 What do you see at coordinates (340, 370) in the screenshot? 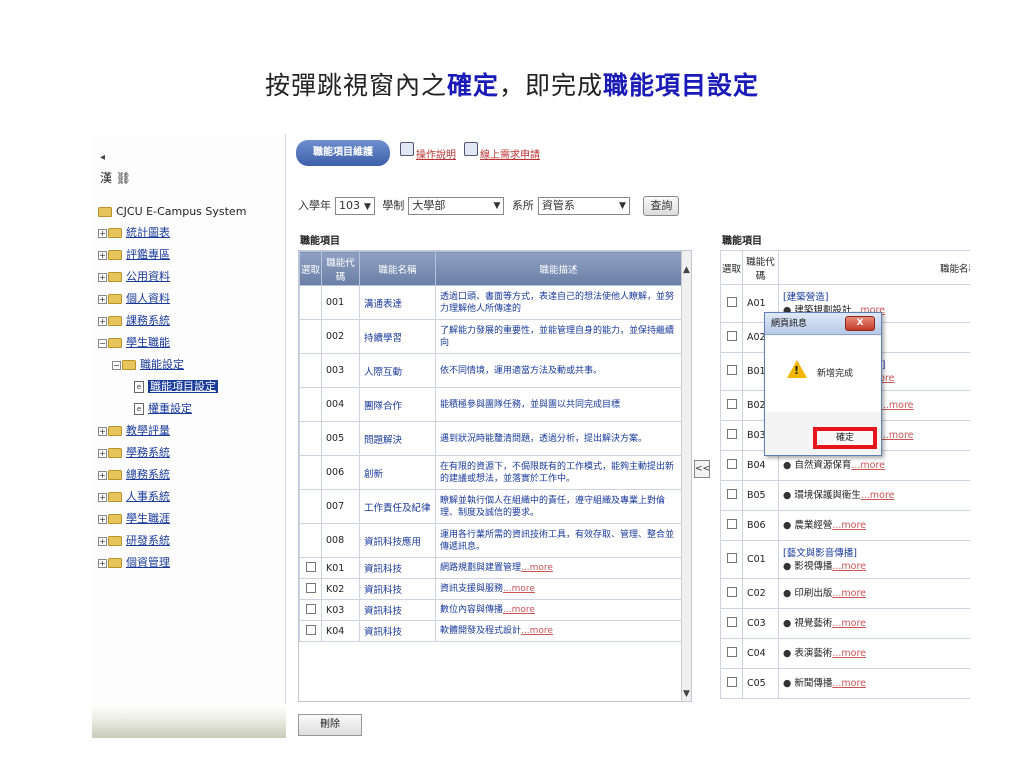
I see `code-cell: 003` at bounding box center [340, 370].